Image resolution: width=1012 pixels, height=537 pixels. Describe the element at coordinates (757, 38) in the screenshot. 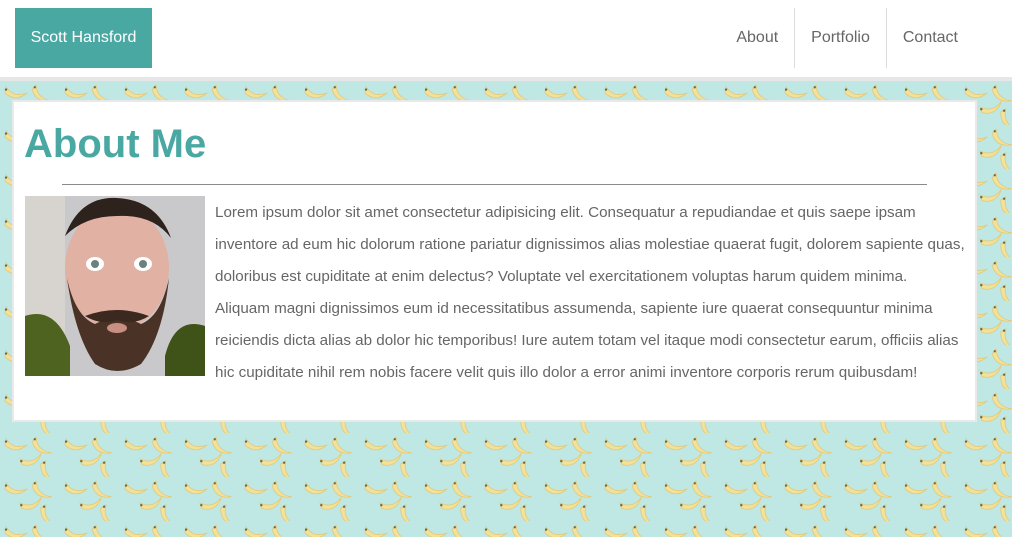

I see `nav-link-about: About` at that location.